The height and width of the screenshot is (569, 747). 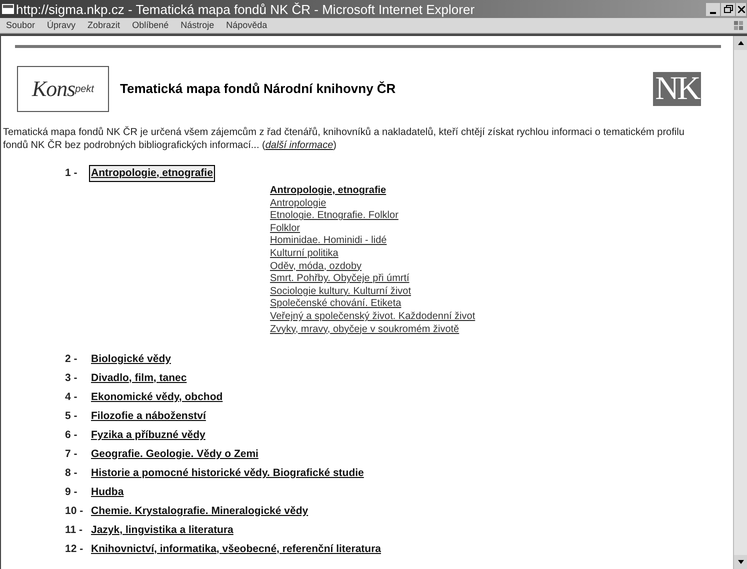 I want to click on item-number: 11 -, so click(x=74, y=530).